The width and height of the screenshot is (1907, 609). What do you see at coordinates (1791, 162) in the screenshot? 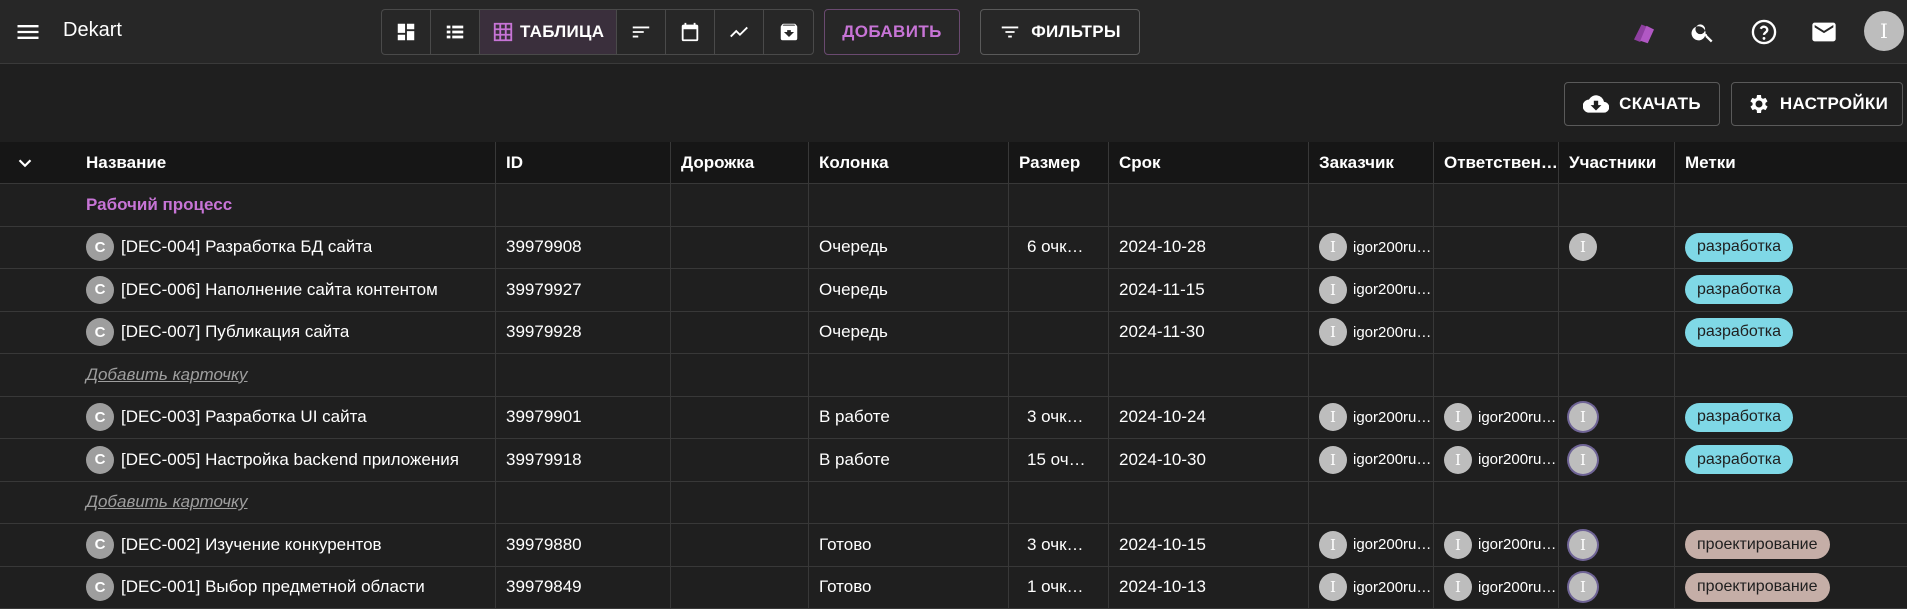
I see `header-tags: Метки` at bounding box center [1791, 162].